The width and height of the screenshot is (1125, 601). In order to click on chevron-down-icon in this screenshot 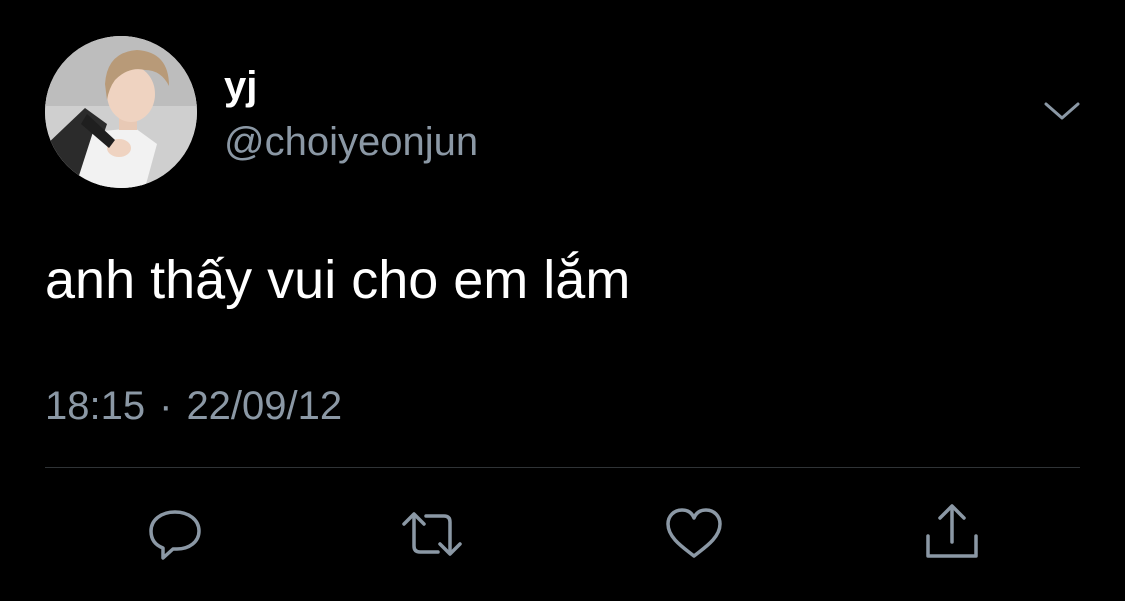, I will do `click(1062, 111)`.